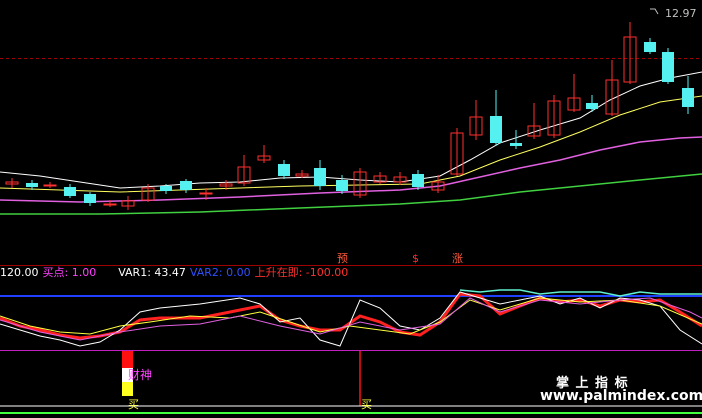  I want to click on oscillator-yellow-line, so click(351, 316).